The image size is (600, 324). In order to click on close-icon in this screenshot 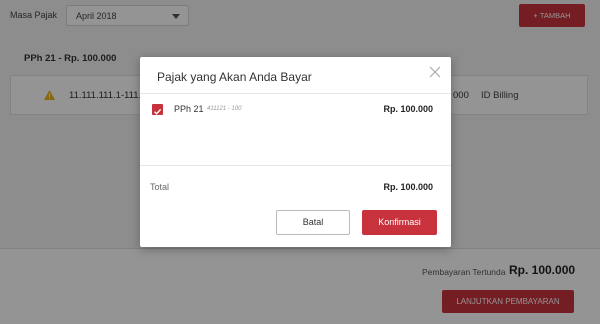, I will do `click(435, 72)`.